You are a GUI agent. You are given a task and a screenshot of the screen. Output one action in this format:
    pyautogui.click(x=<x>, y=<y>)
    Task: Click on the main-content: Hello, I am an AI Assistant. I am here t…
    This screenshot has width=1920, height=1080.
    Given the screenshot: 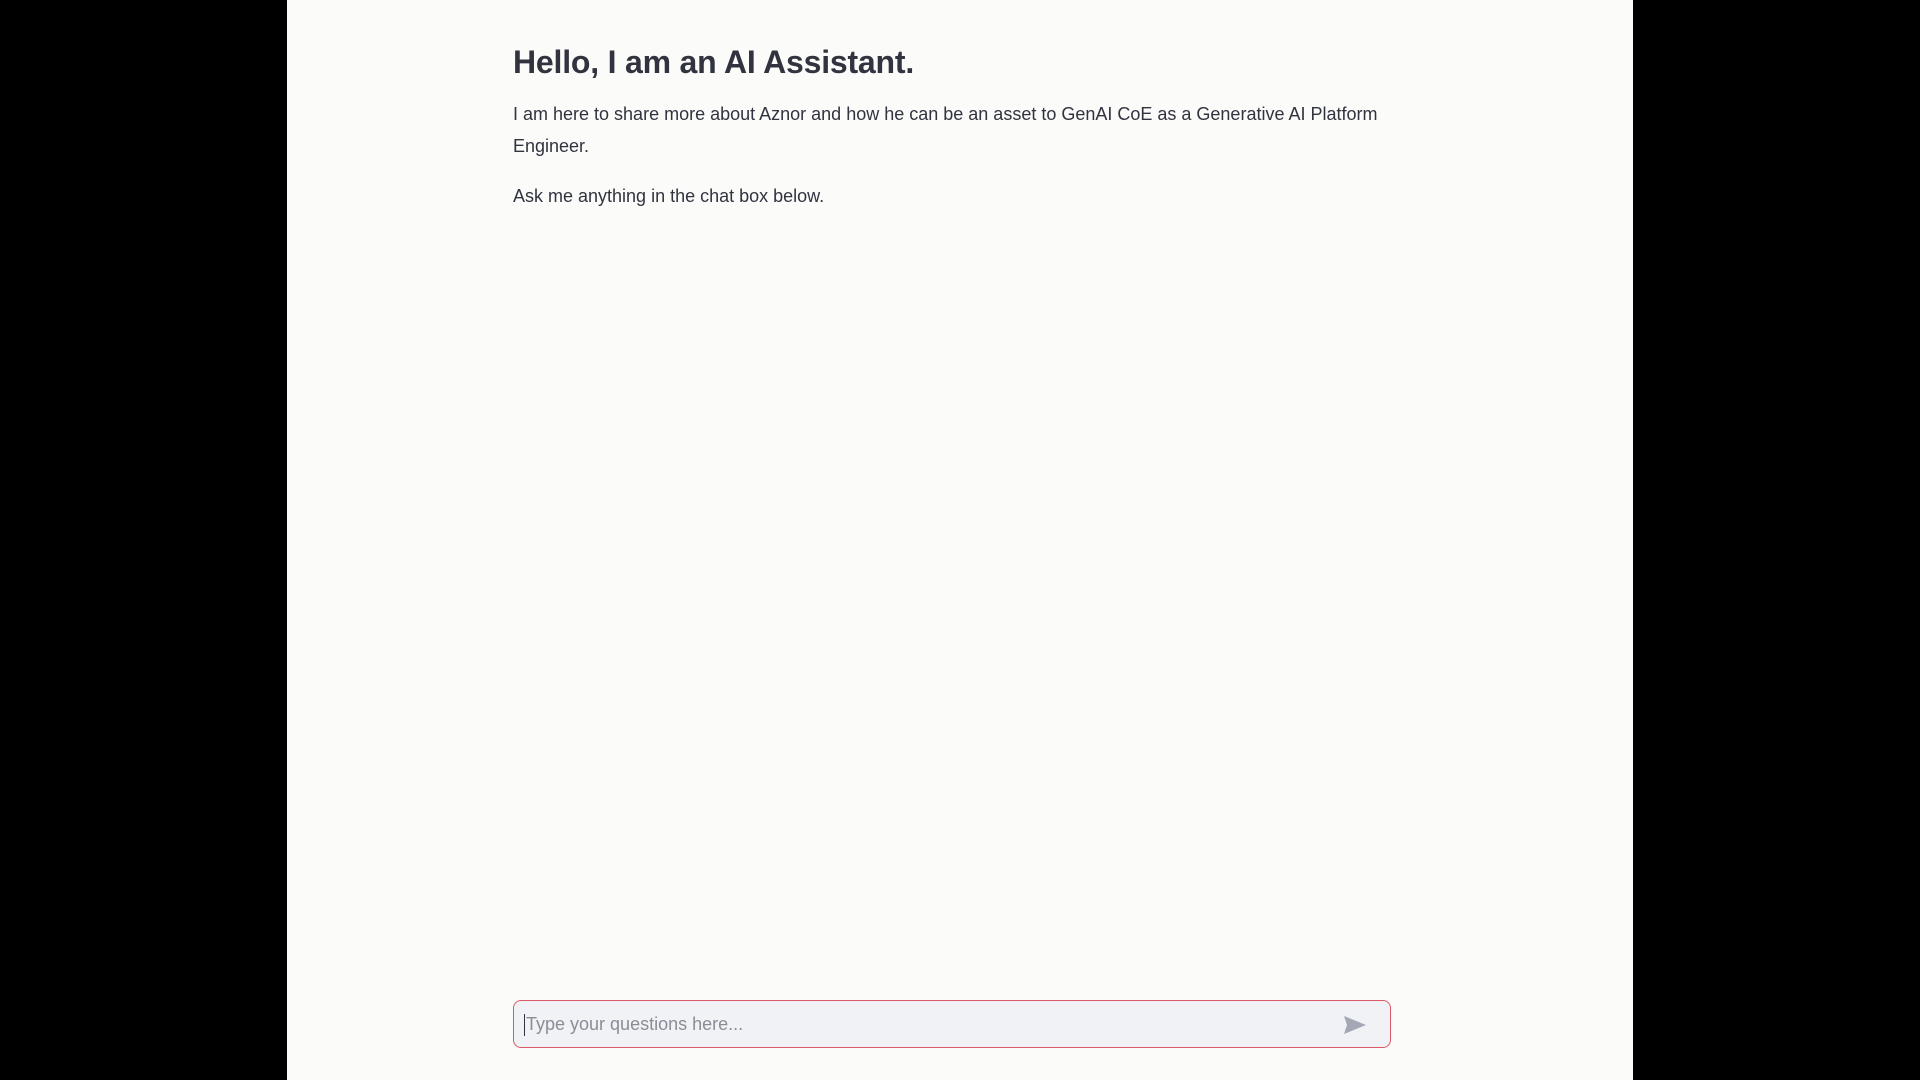 What is the action you would take?
    pyautogui.click(x=953, y=126)
    